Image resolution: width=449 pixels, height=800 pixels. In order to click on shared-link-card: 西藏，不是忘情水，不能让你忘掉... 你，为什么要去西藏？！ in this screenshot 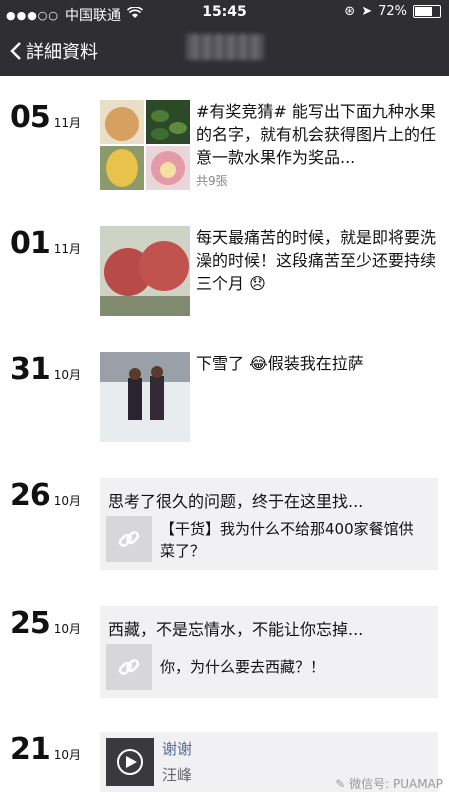, I will do `click(269, 652)`.